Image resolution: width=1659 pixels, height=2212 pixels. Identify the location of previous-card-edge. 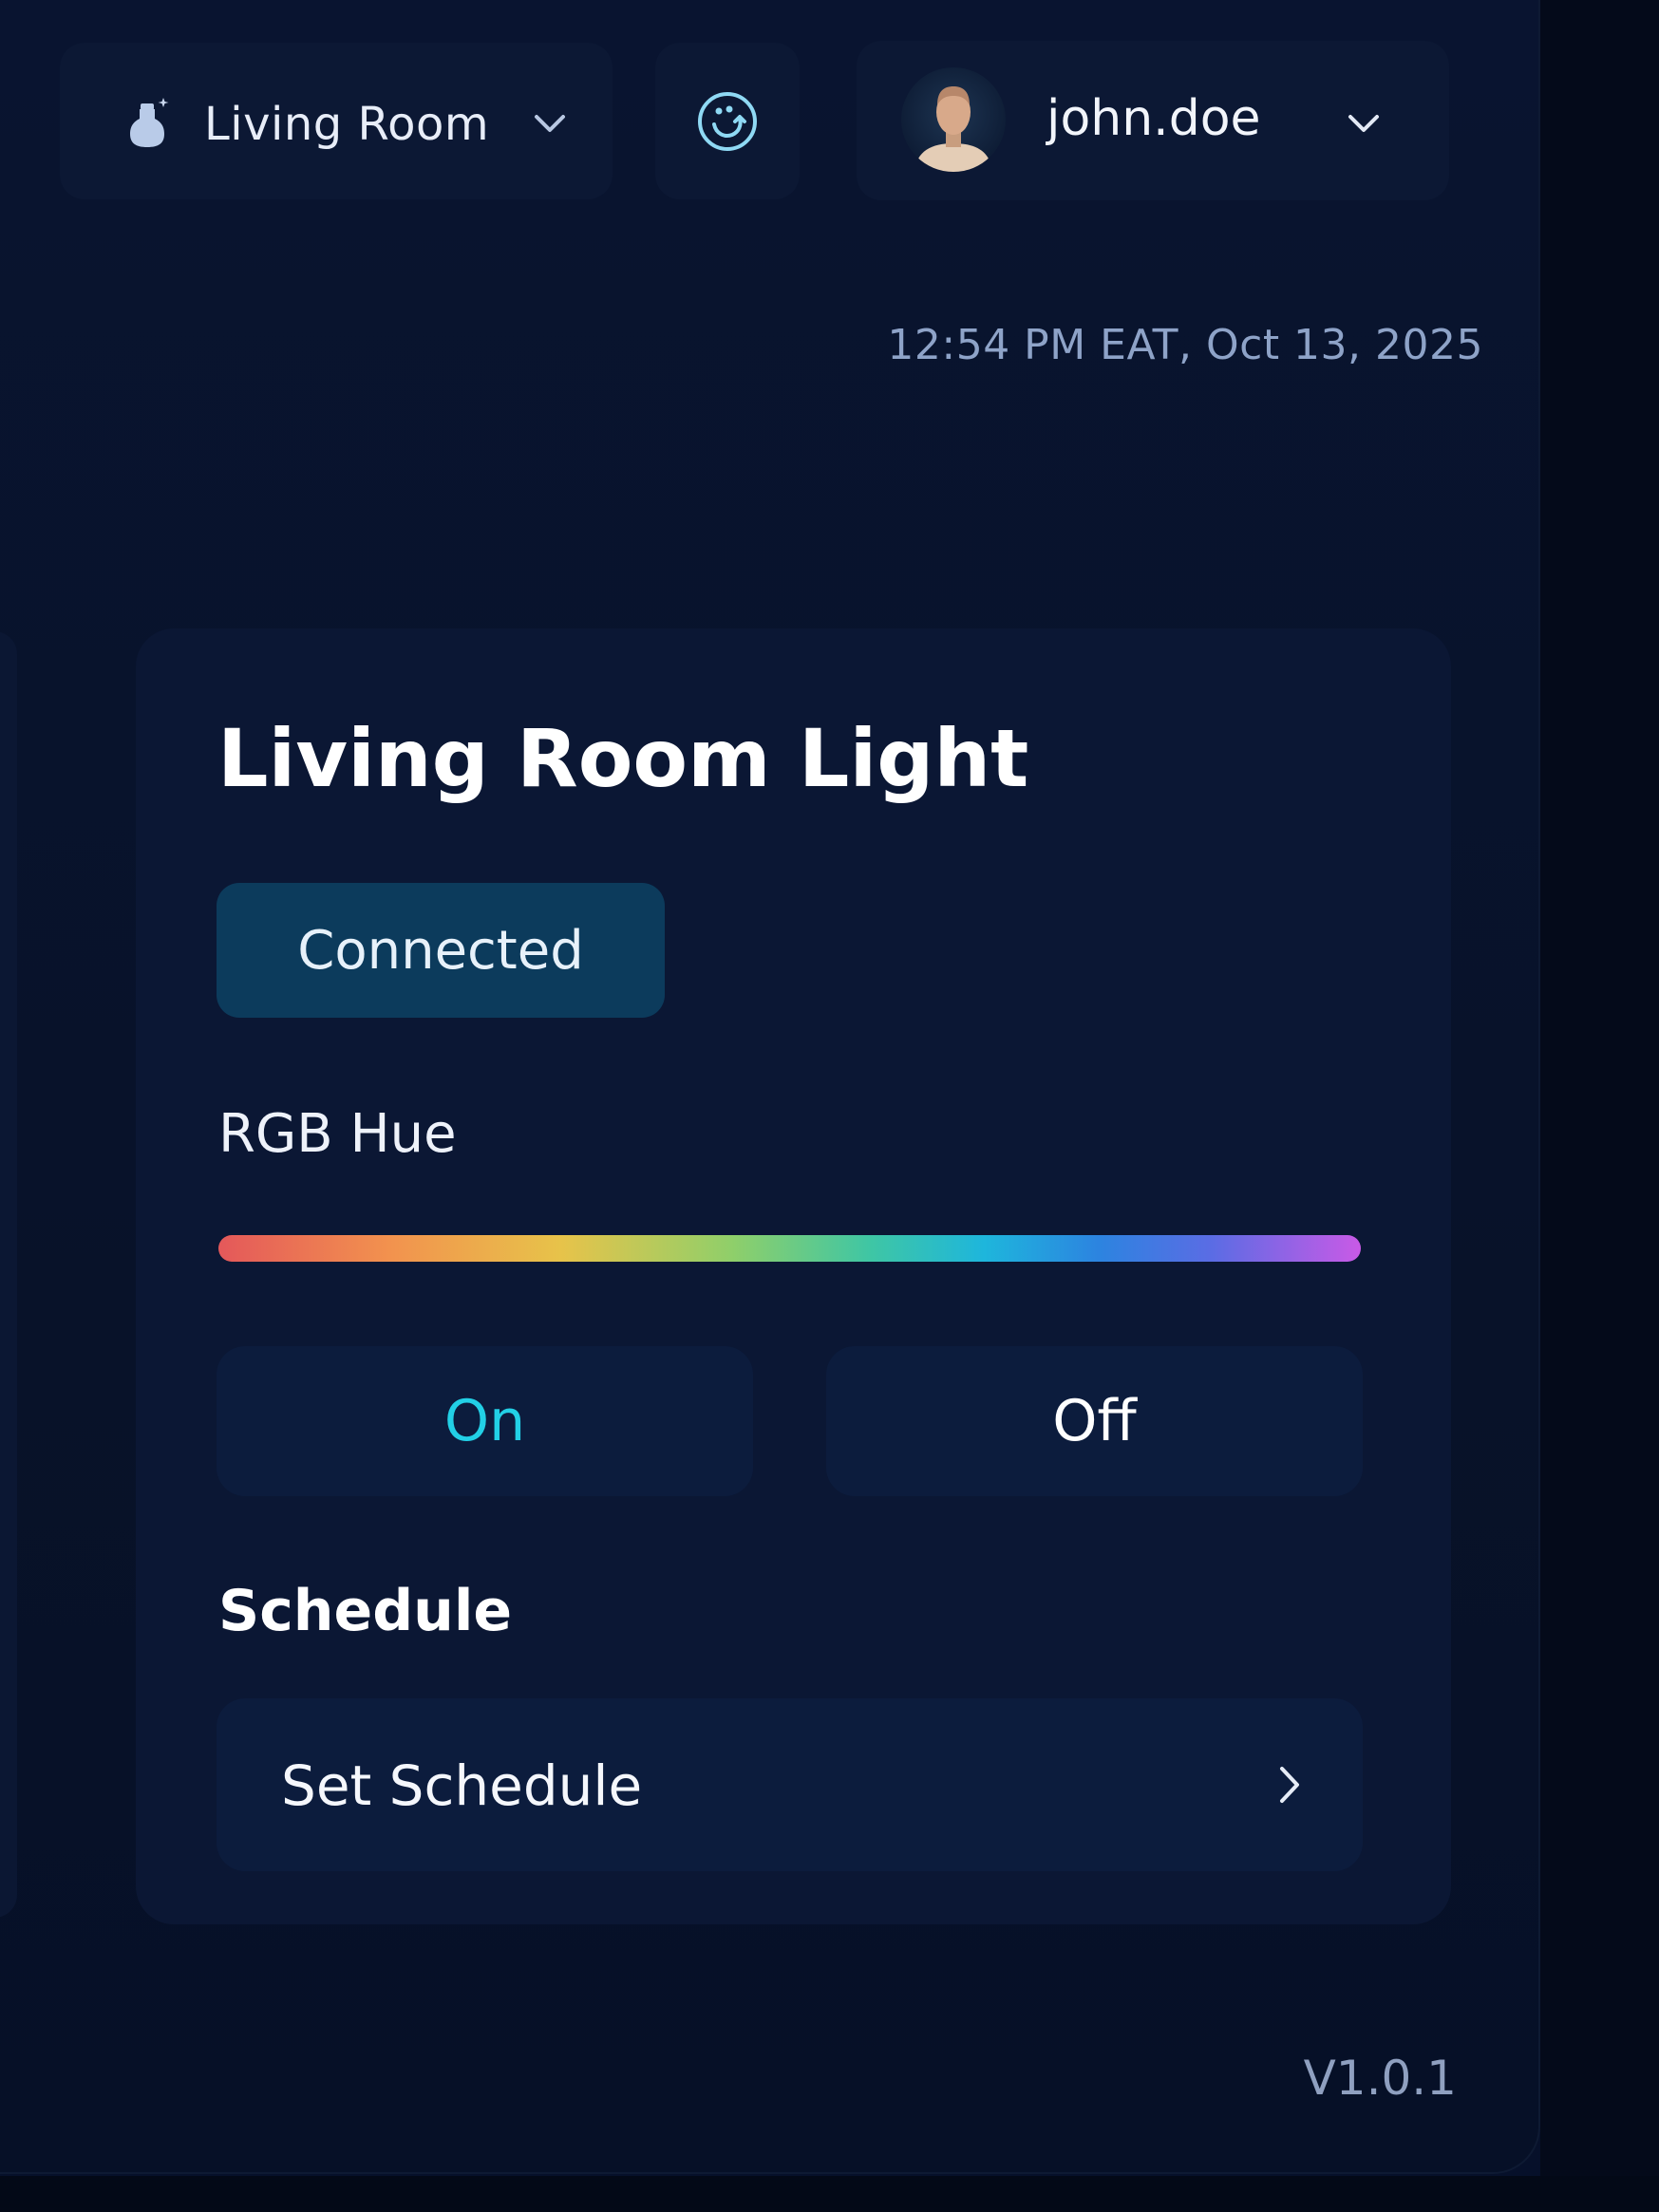
(8, 1274).